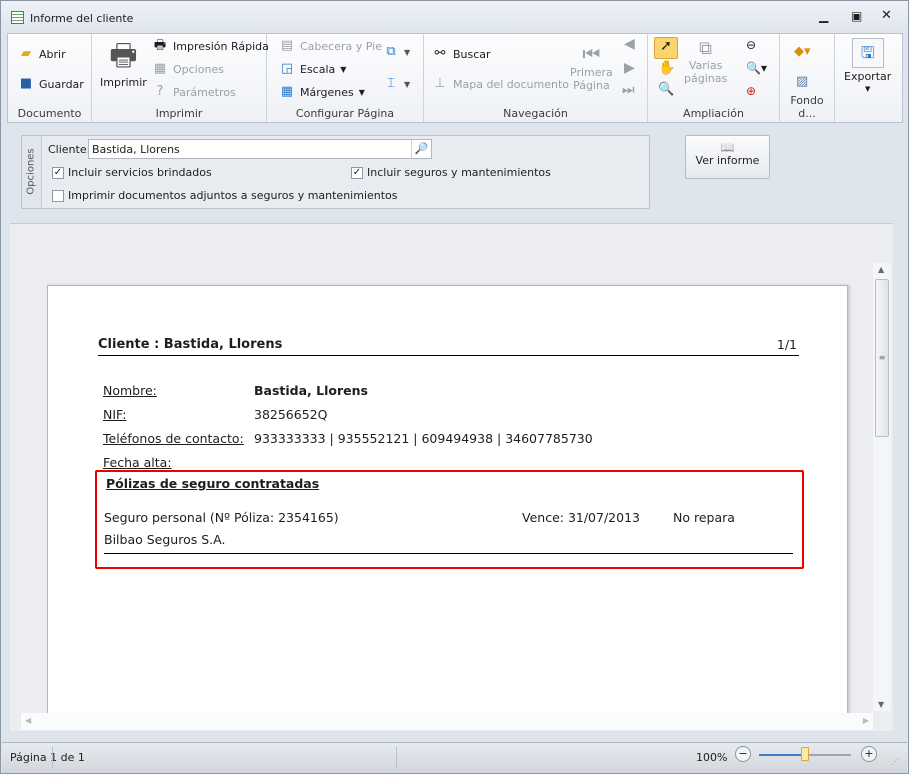 This screenshot has height=774, width=909. What do you see at coordinates (454, 17) in the screenshot?
I see `title-bar: Informe del cliente ▁ ▣ ✕` at bounding box center [454, 17].